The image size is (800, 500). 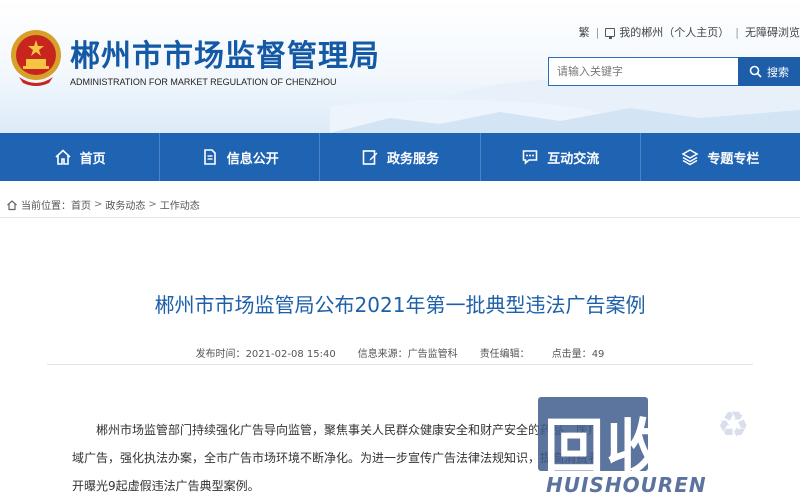 I want to click on nav-item-special-topics: 专题专栏, so click(x=720, y=157).